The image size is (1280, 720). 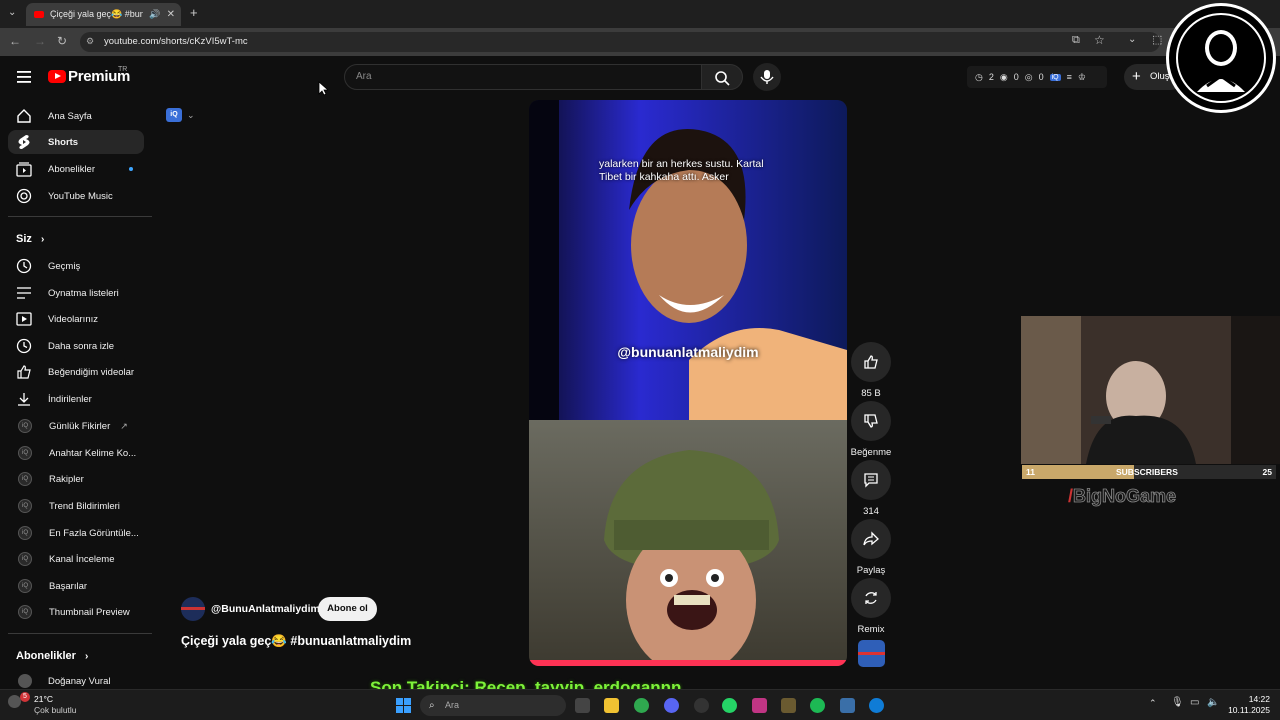 What do you see at coordinates (347, 609) in the screenshot?
I see `subscribe-button: Abone ol` at bounding box center [347, 609].